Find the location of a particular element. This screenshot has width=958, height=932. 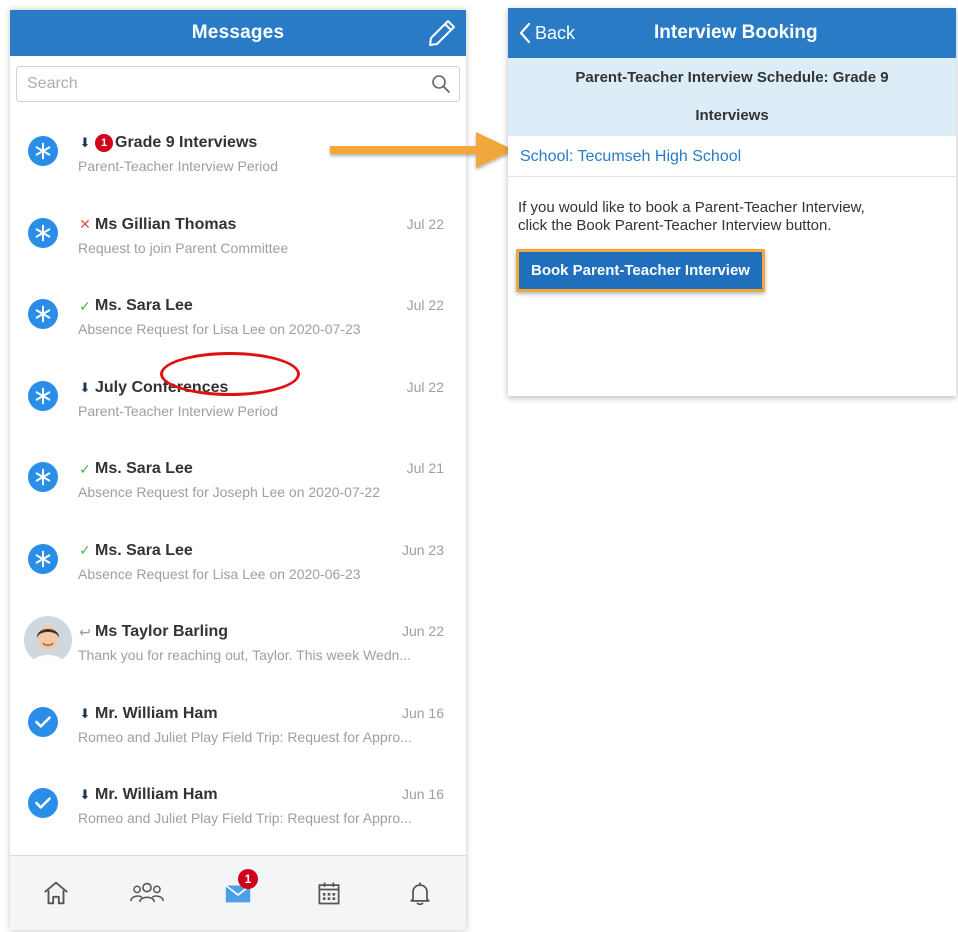

messages-header: Messages is located at coordinates (238, 33).